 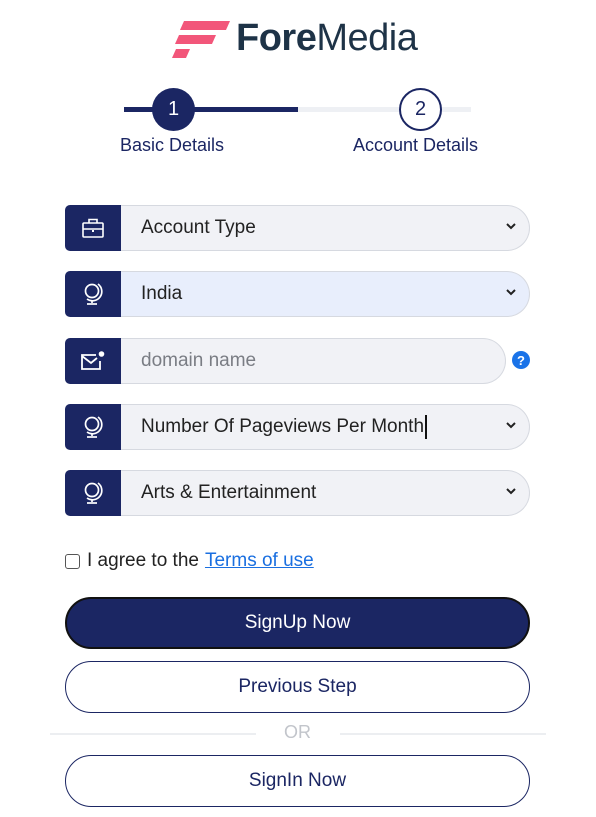 I want to click on terms-checkbox, so click(x=72, y=561).